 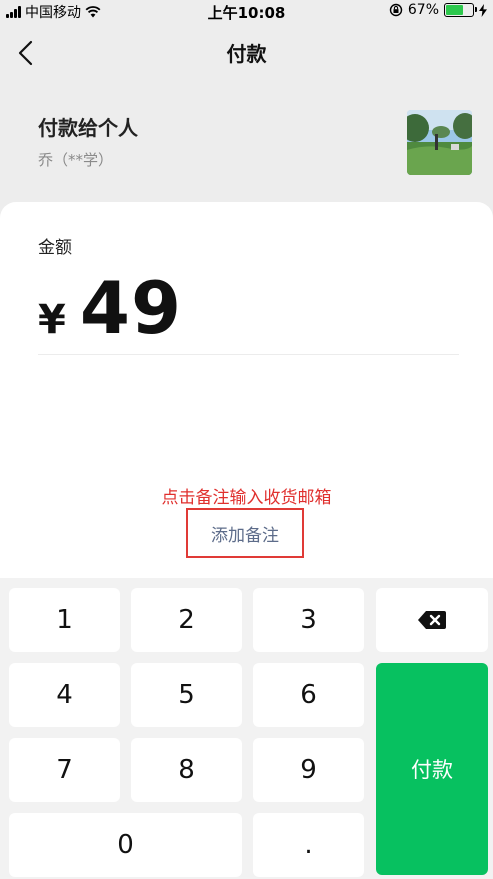 I want to click on rotation-lock-icon, so click(x=396, y=10).